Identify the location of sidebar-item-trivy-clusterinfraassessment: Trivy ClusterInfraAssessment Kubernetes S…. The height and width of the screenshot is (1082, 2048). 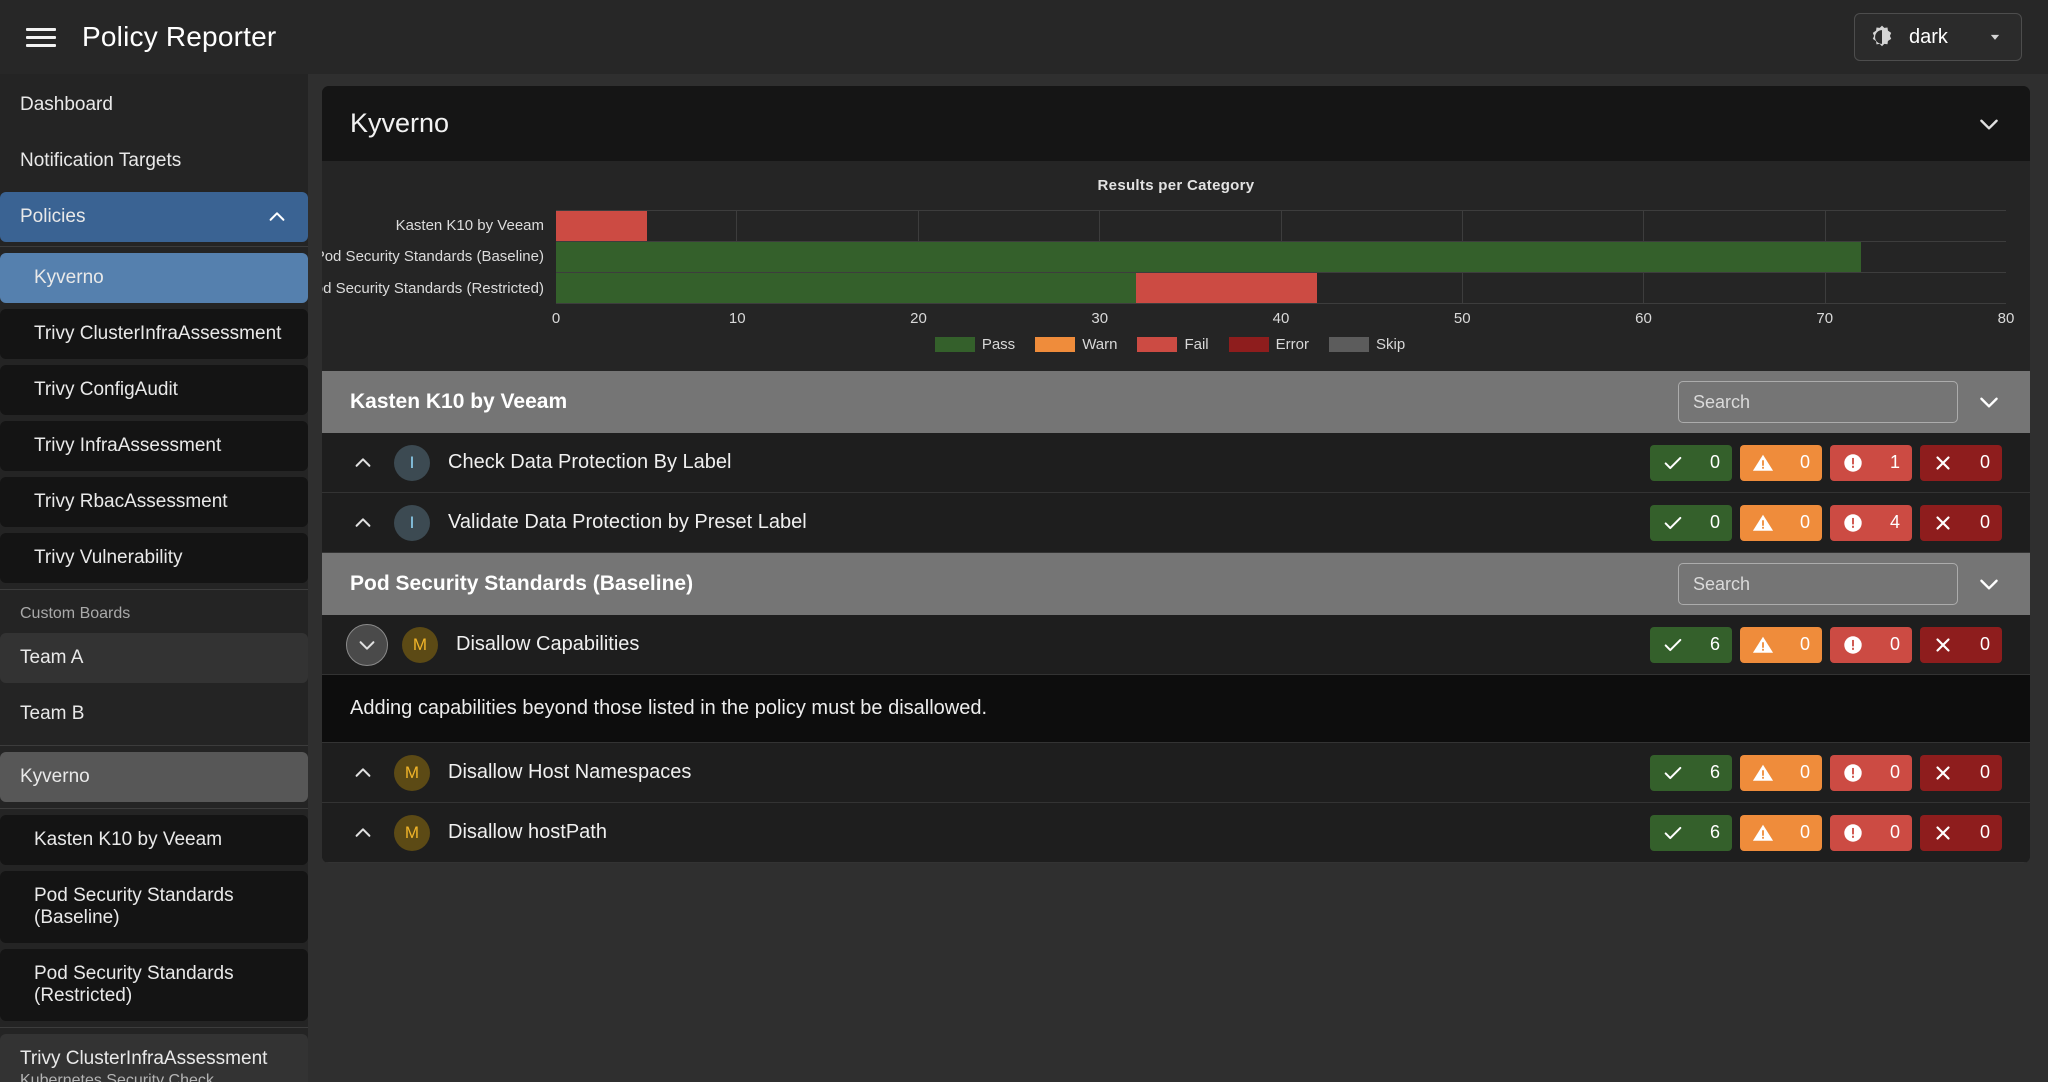
(154, 1058).